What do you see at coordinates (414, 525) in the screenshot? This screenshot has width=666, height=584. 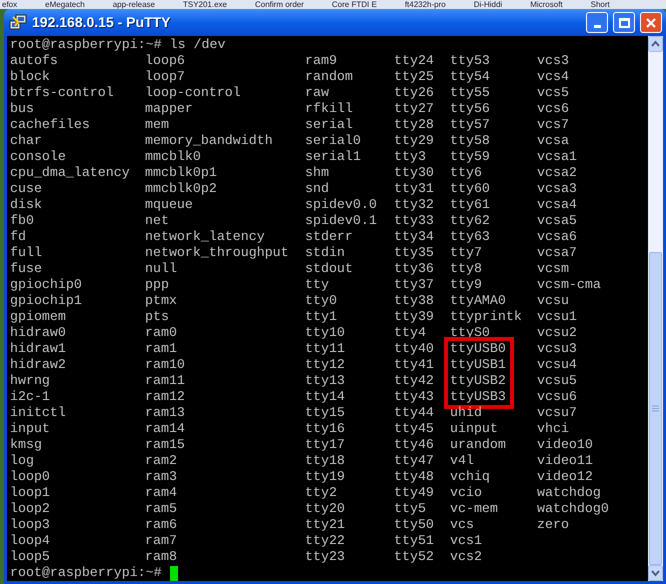 I see `device-name: tty50` at bounding box center [414, 525].